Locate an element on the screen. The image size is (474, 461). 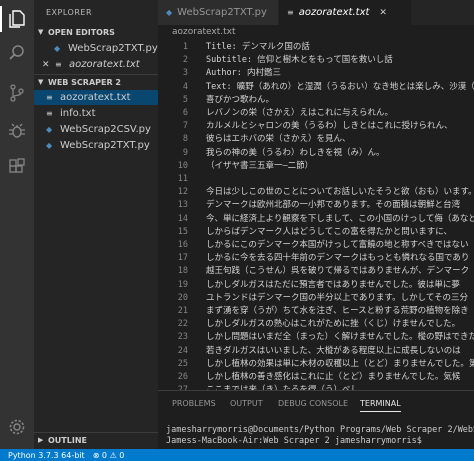
line-number: 5 is located at coordinates (185, 99).